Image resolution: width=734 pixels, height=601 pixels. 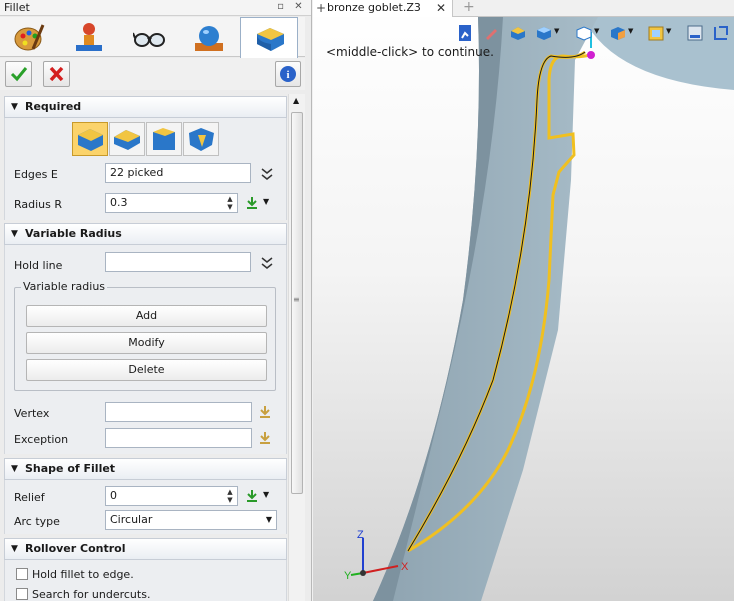 I want to click on grip-icon: ≡, so click(x=296, y=299).